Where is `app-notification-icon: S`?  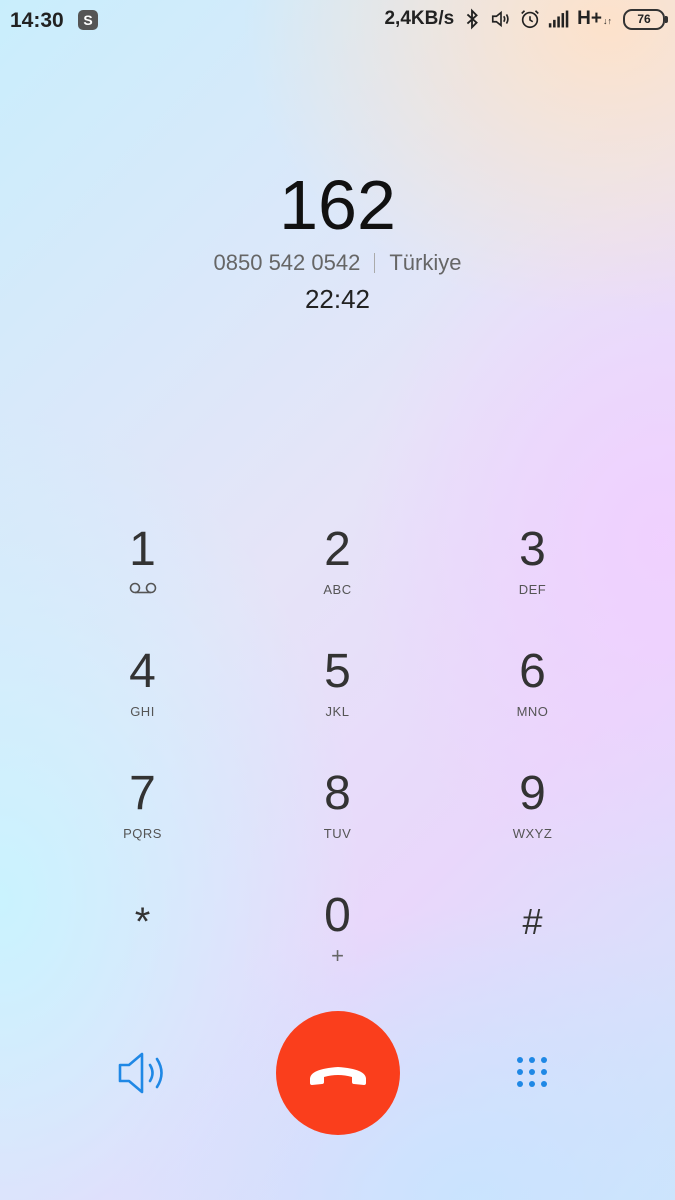
app-notification-icon: S is located at coordinates (88, 20).